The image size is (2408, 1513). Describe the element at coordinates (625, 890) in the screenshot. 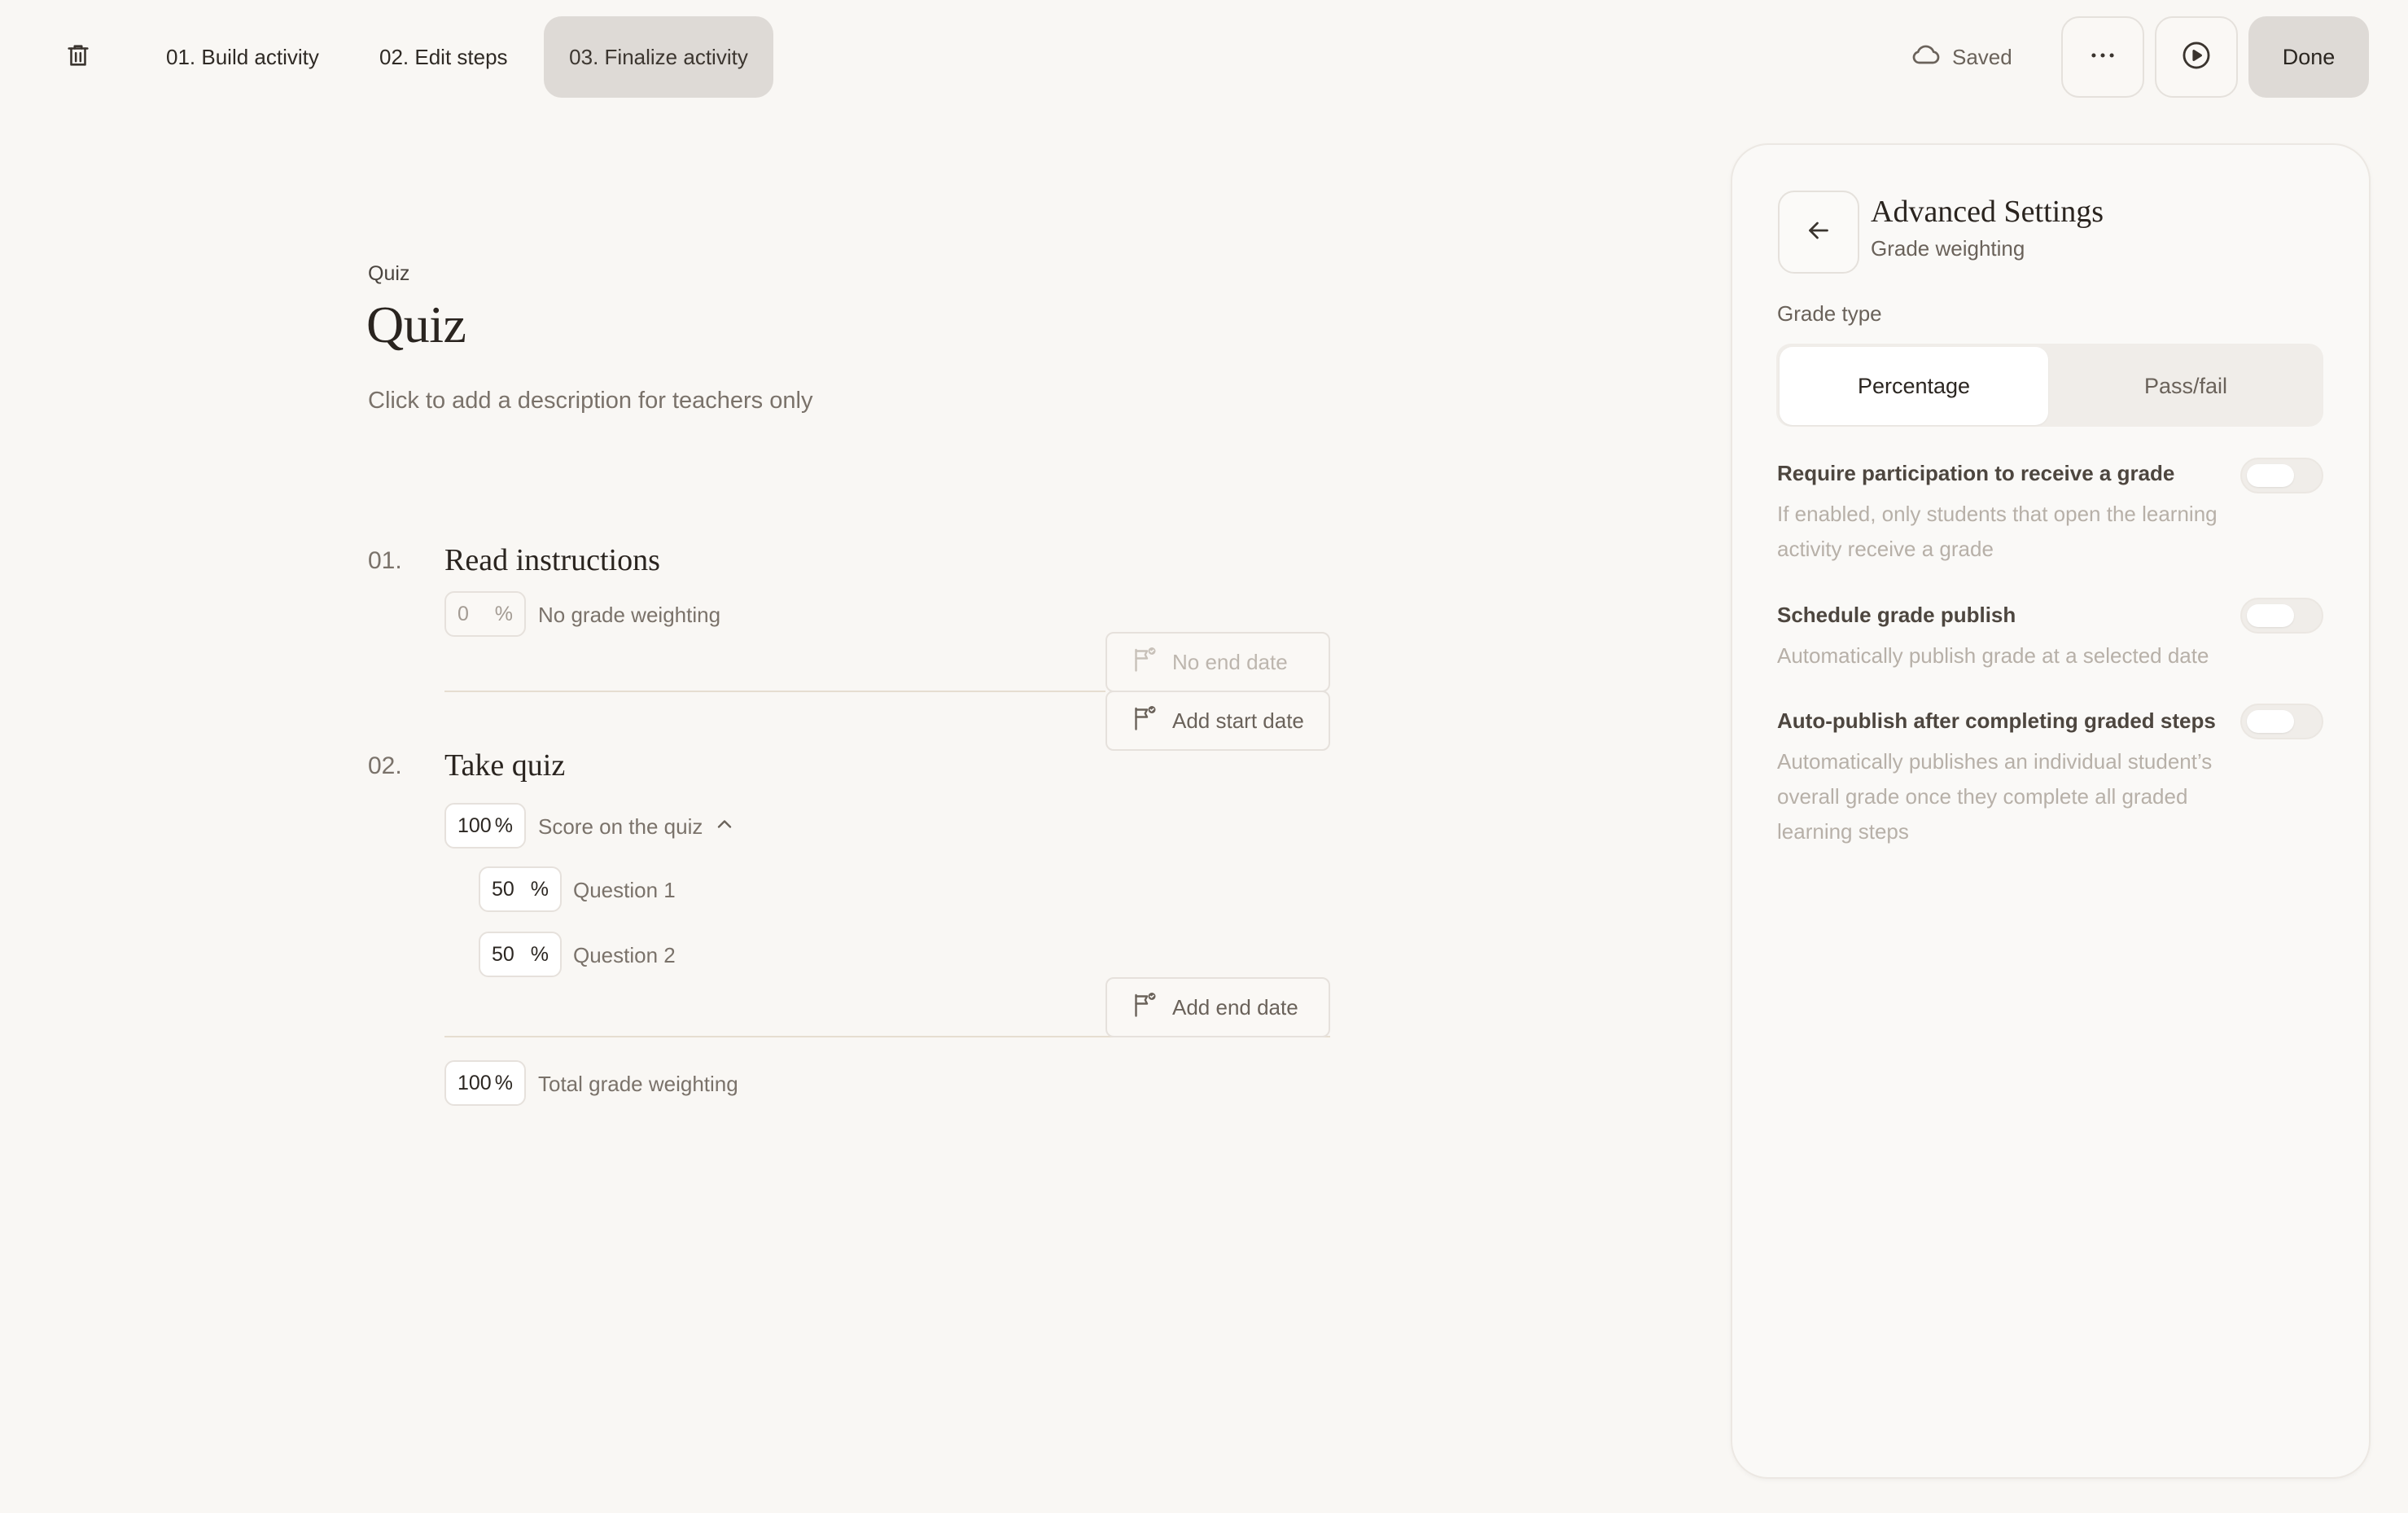

I see `question-label: Question 1` at that location.